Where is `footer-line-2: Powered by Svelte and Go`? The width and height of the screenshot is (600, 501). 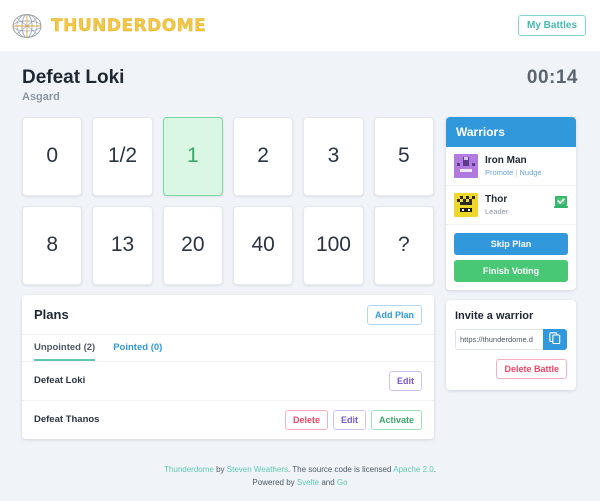
footer-line-2: Powered by Svelte and Go is located at coordinates (300, 483).